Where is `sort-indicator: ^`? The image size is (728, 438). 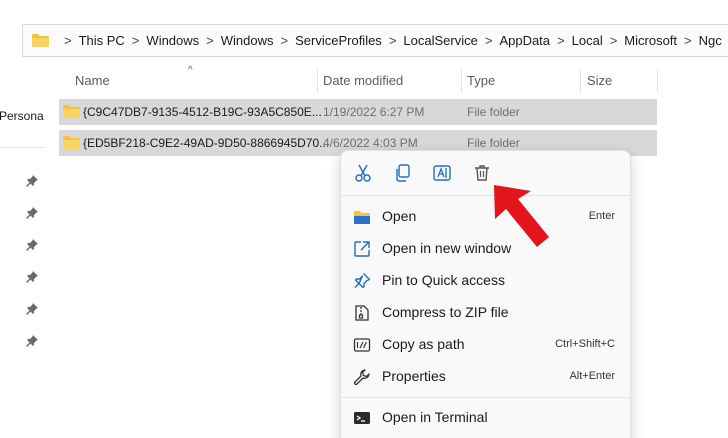
sort-indicator: ^ is located at coordinates (190, 70).